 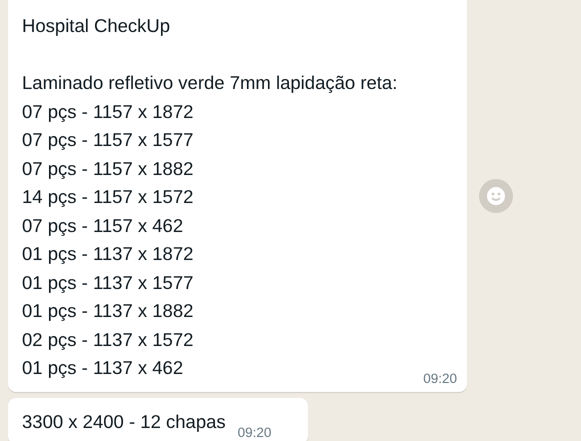 What do you see at coordinates (108, 112) in the screenshot?
I see `message-line: 07 pçs - 1157 x 1872` at bounding box center [108, 112].